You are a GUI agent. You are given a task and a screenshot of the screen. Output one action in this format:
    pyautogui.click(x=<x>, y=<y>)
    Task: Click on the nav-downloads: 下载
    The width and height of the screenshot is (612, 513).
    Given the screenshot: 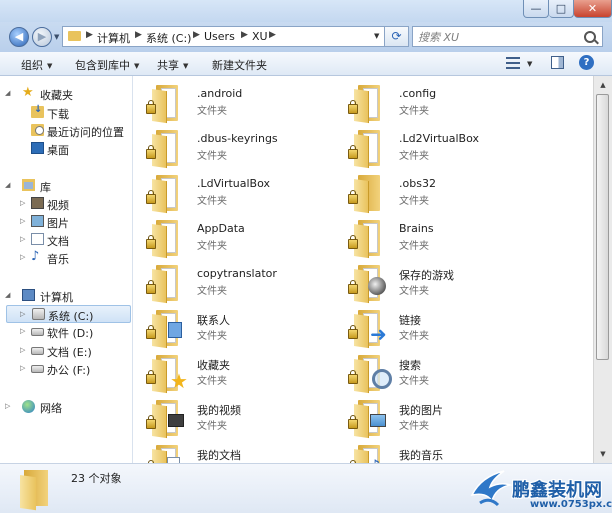 What is the action you would take?
    pyautogui.click(x=66, y=113)
    